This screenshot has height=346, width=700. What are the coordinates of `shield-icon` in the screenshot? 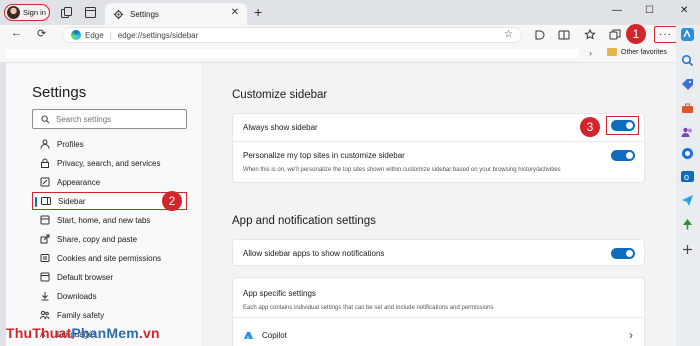 It's located at (45, 258).